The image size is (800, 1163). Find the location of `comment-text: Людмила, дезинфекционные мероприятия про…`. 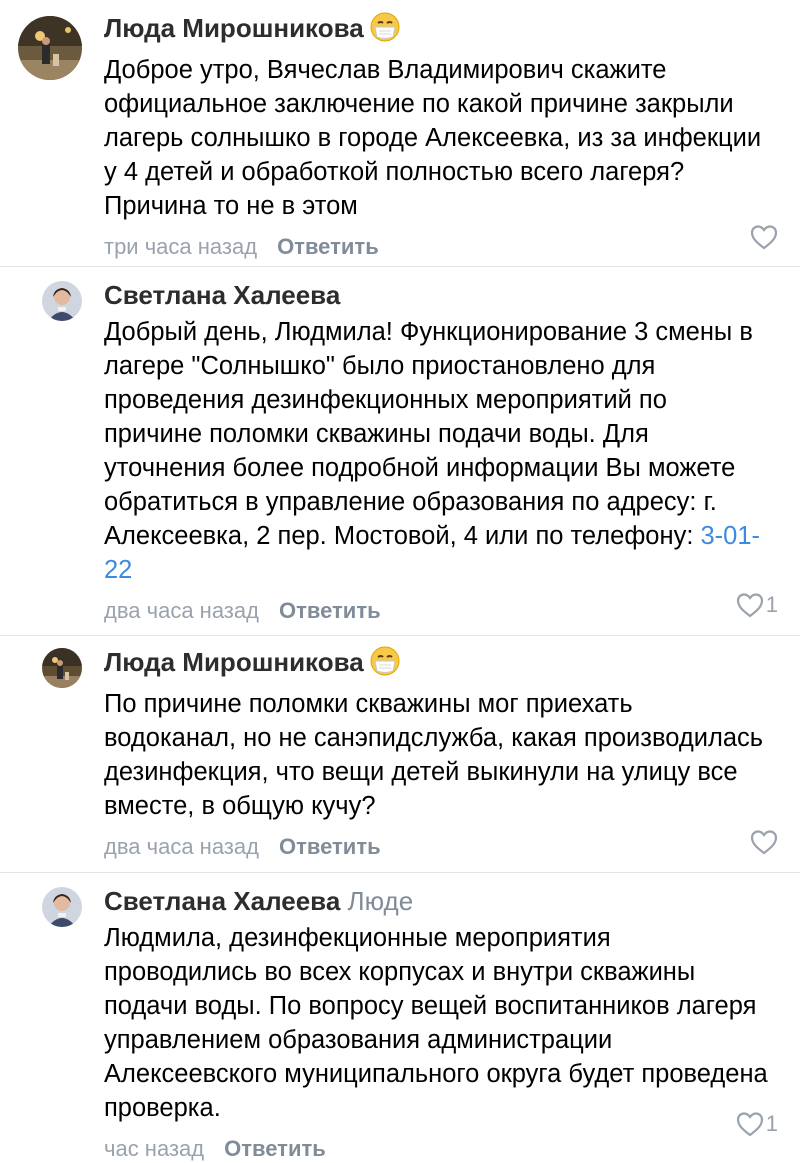

comment-text: Людмила, дезинфекционные мероприятия про… is located at coordinates (436, 1023).